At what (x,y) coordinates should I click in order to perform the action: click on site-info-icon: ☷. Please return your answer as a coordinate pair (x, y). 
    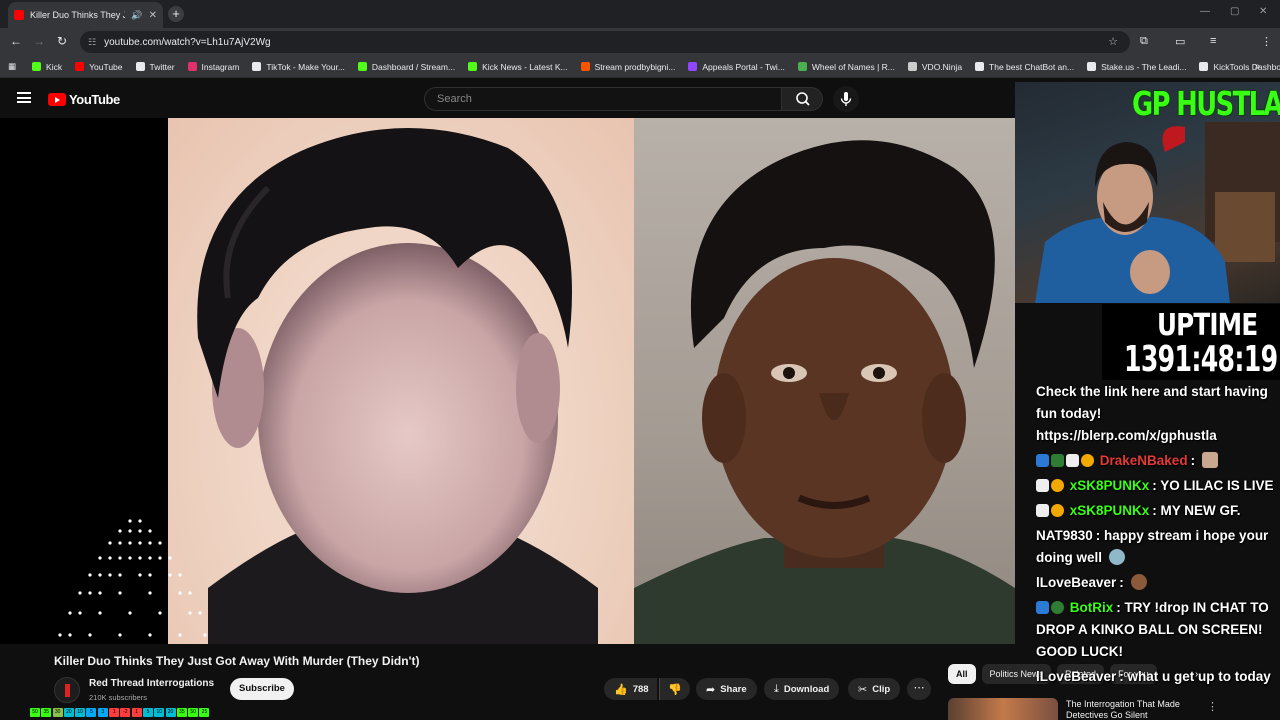
    Looking at the image, I should click on (92, 42).